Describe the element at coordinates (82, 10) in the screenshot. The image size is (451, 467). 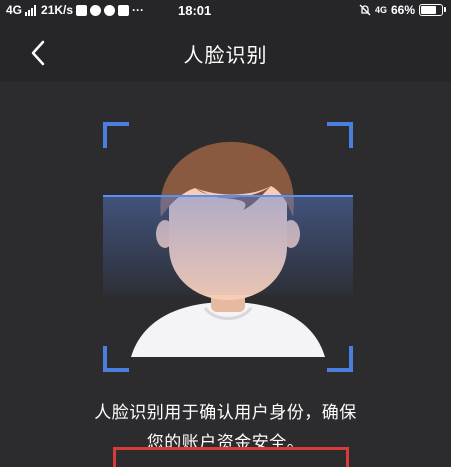
I see `message-icon` at that location.